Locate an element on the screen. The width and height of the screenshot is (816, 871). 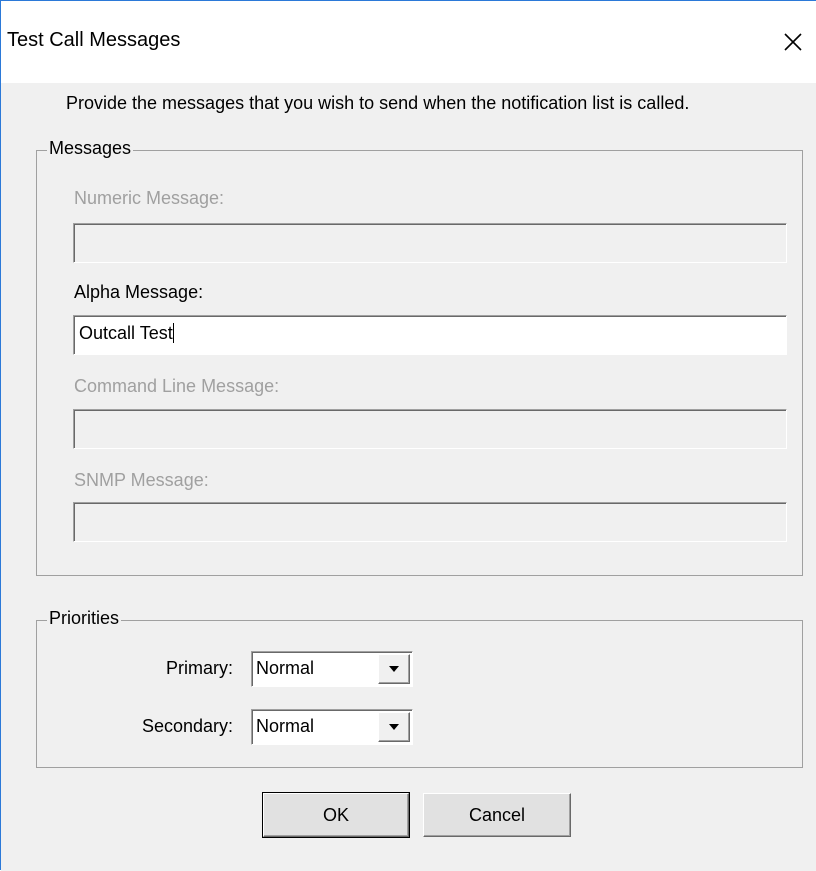
secondary-priority-dropdown-button is located at coordinates (394, 727).